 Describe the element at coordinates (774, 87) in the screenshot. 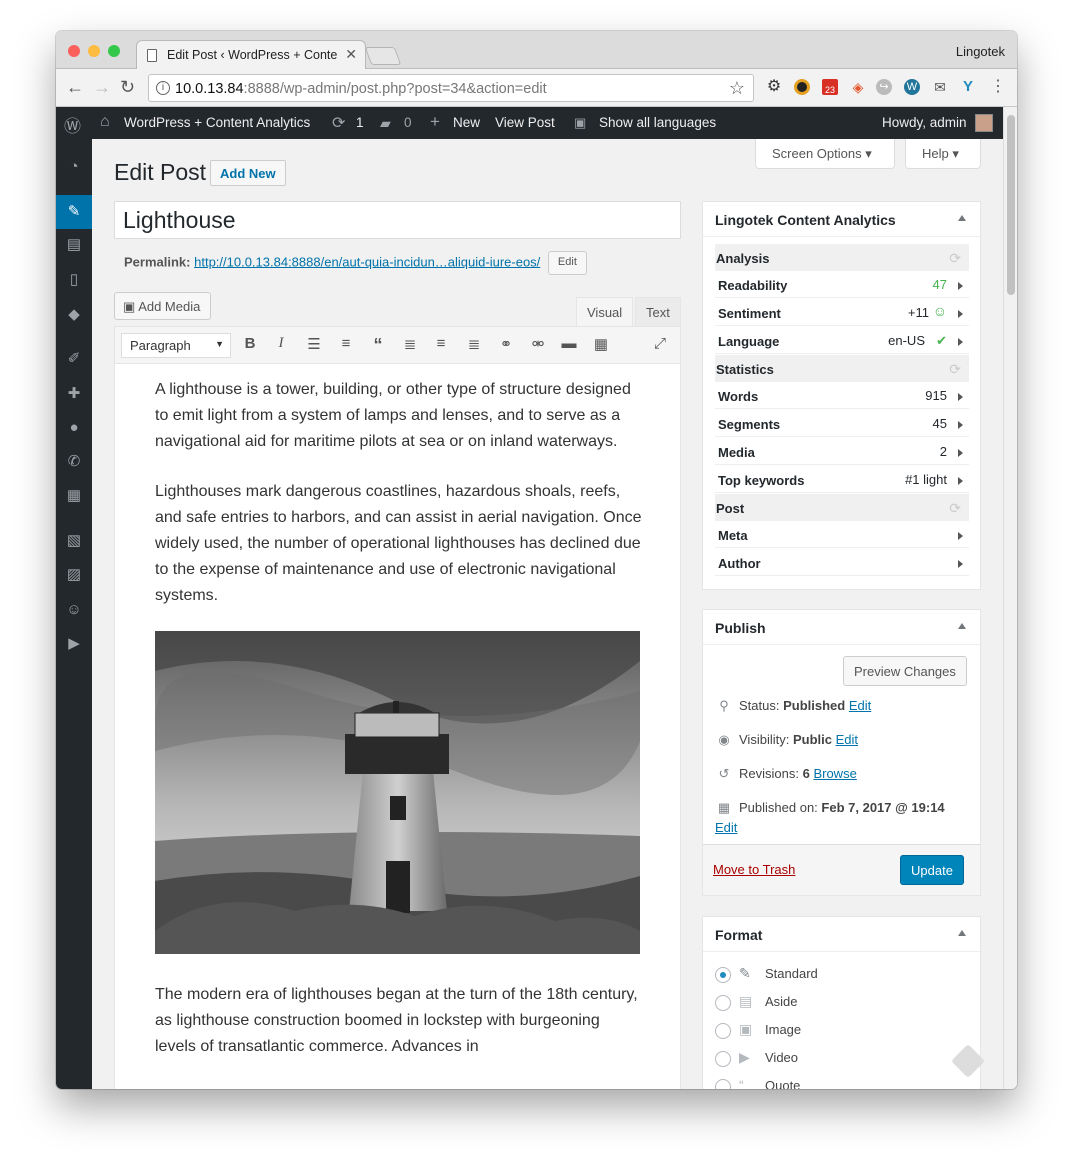

I see `settings-gear-icon: ⚙` at that location.